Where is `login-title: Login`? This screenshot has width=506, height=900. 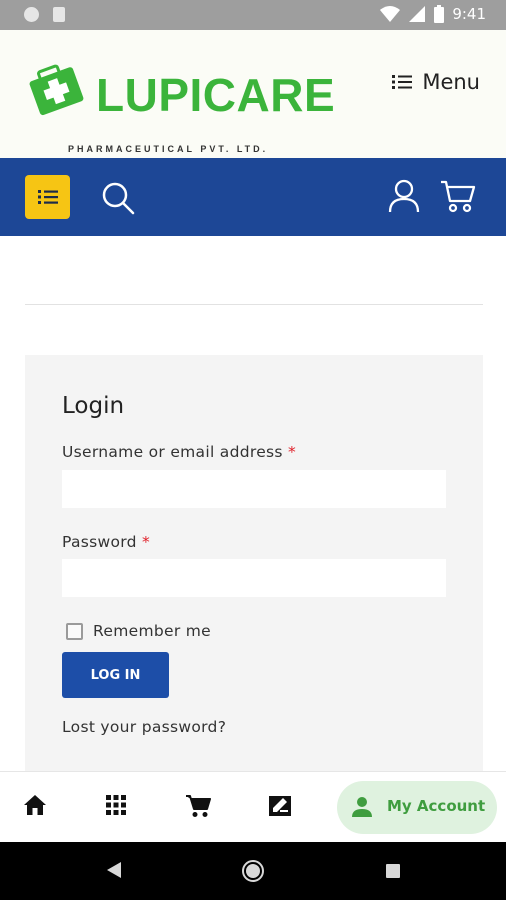 login-title: Login is located at coordinates (93, 406).